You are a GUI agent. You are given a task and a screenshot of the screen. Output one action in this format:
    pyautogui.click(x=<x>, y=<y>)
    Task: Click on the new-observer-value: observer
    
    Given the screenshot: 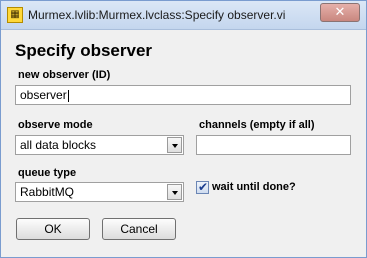 What is the action you would take?
    pyautogui.click(x=43, y=95)
    